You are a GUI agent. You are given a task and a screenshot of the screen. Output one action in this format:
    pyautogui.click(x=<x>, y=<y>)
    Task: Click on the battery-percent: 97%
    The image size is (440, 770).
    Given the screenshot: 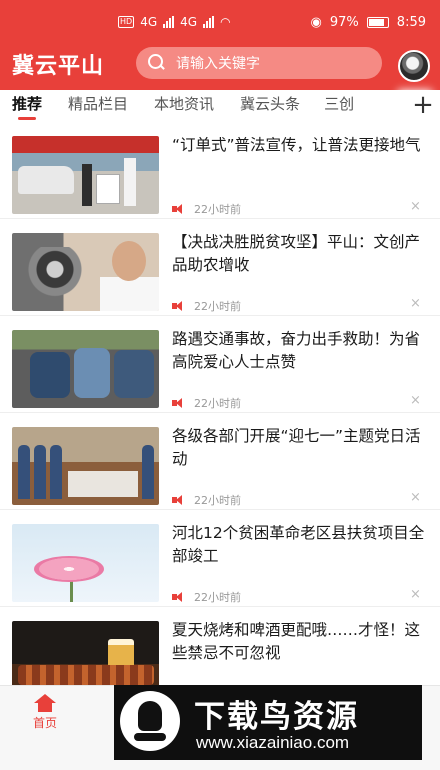 What is the action you would take?
    pyautogui.click(x=344, y=22)
    